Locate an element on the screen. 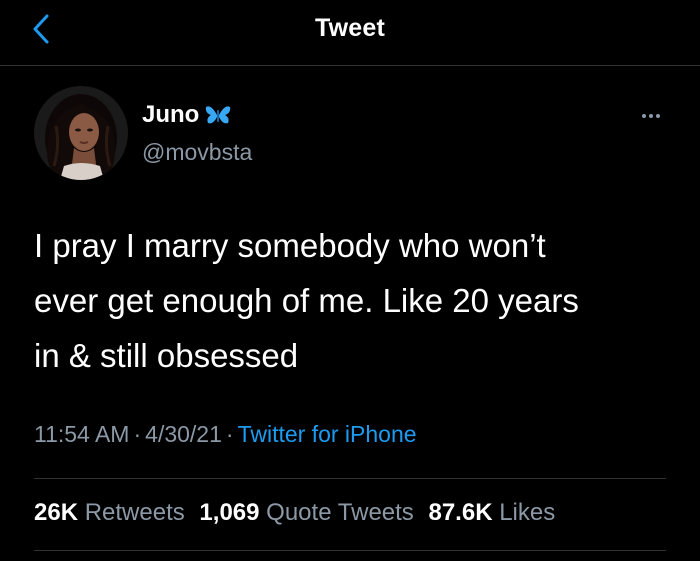  quote-tweets-count: 1,069 is located at coordinates (229, 512).